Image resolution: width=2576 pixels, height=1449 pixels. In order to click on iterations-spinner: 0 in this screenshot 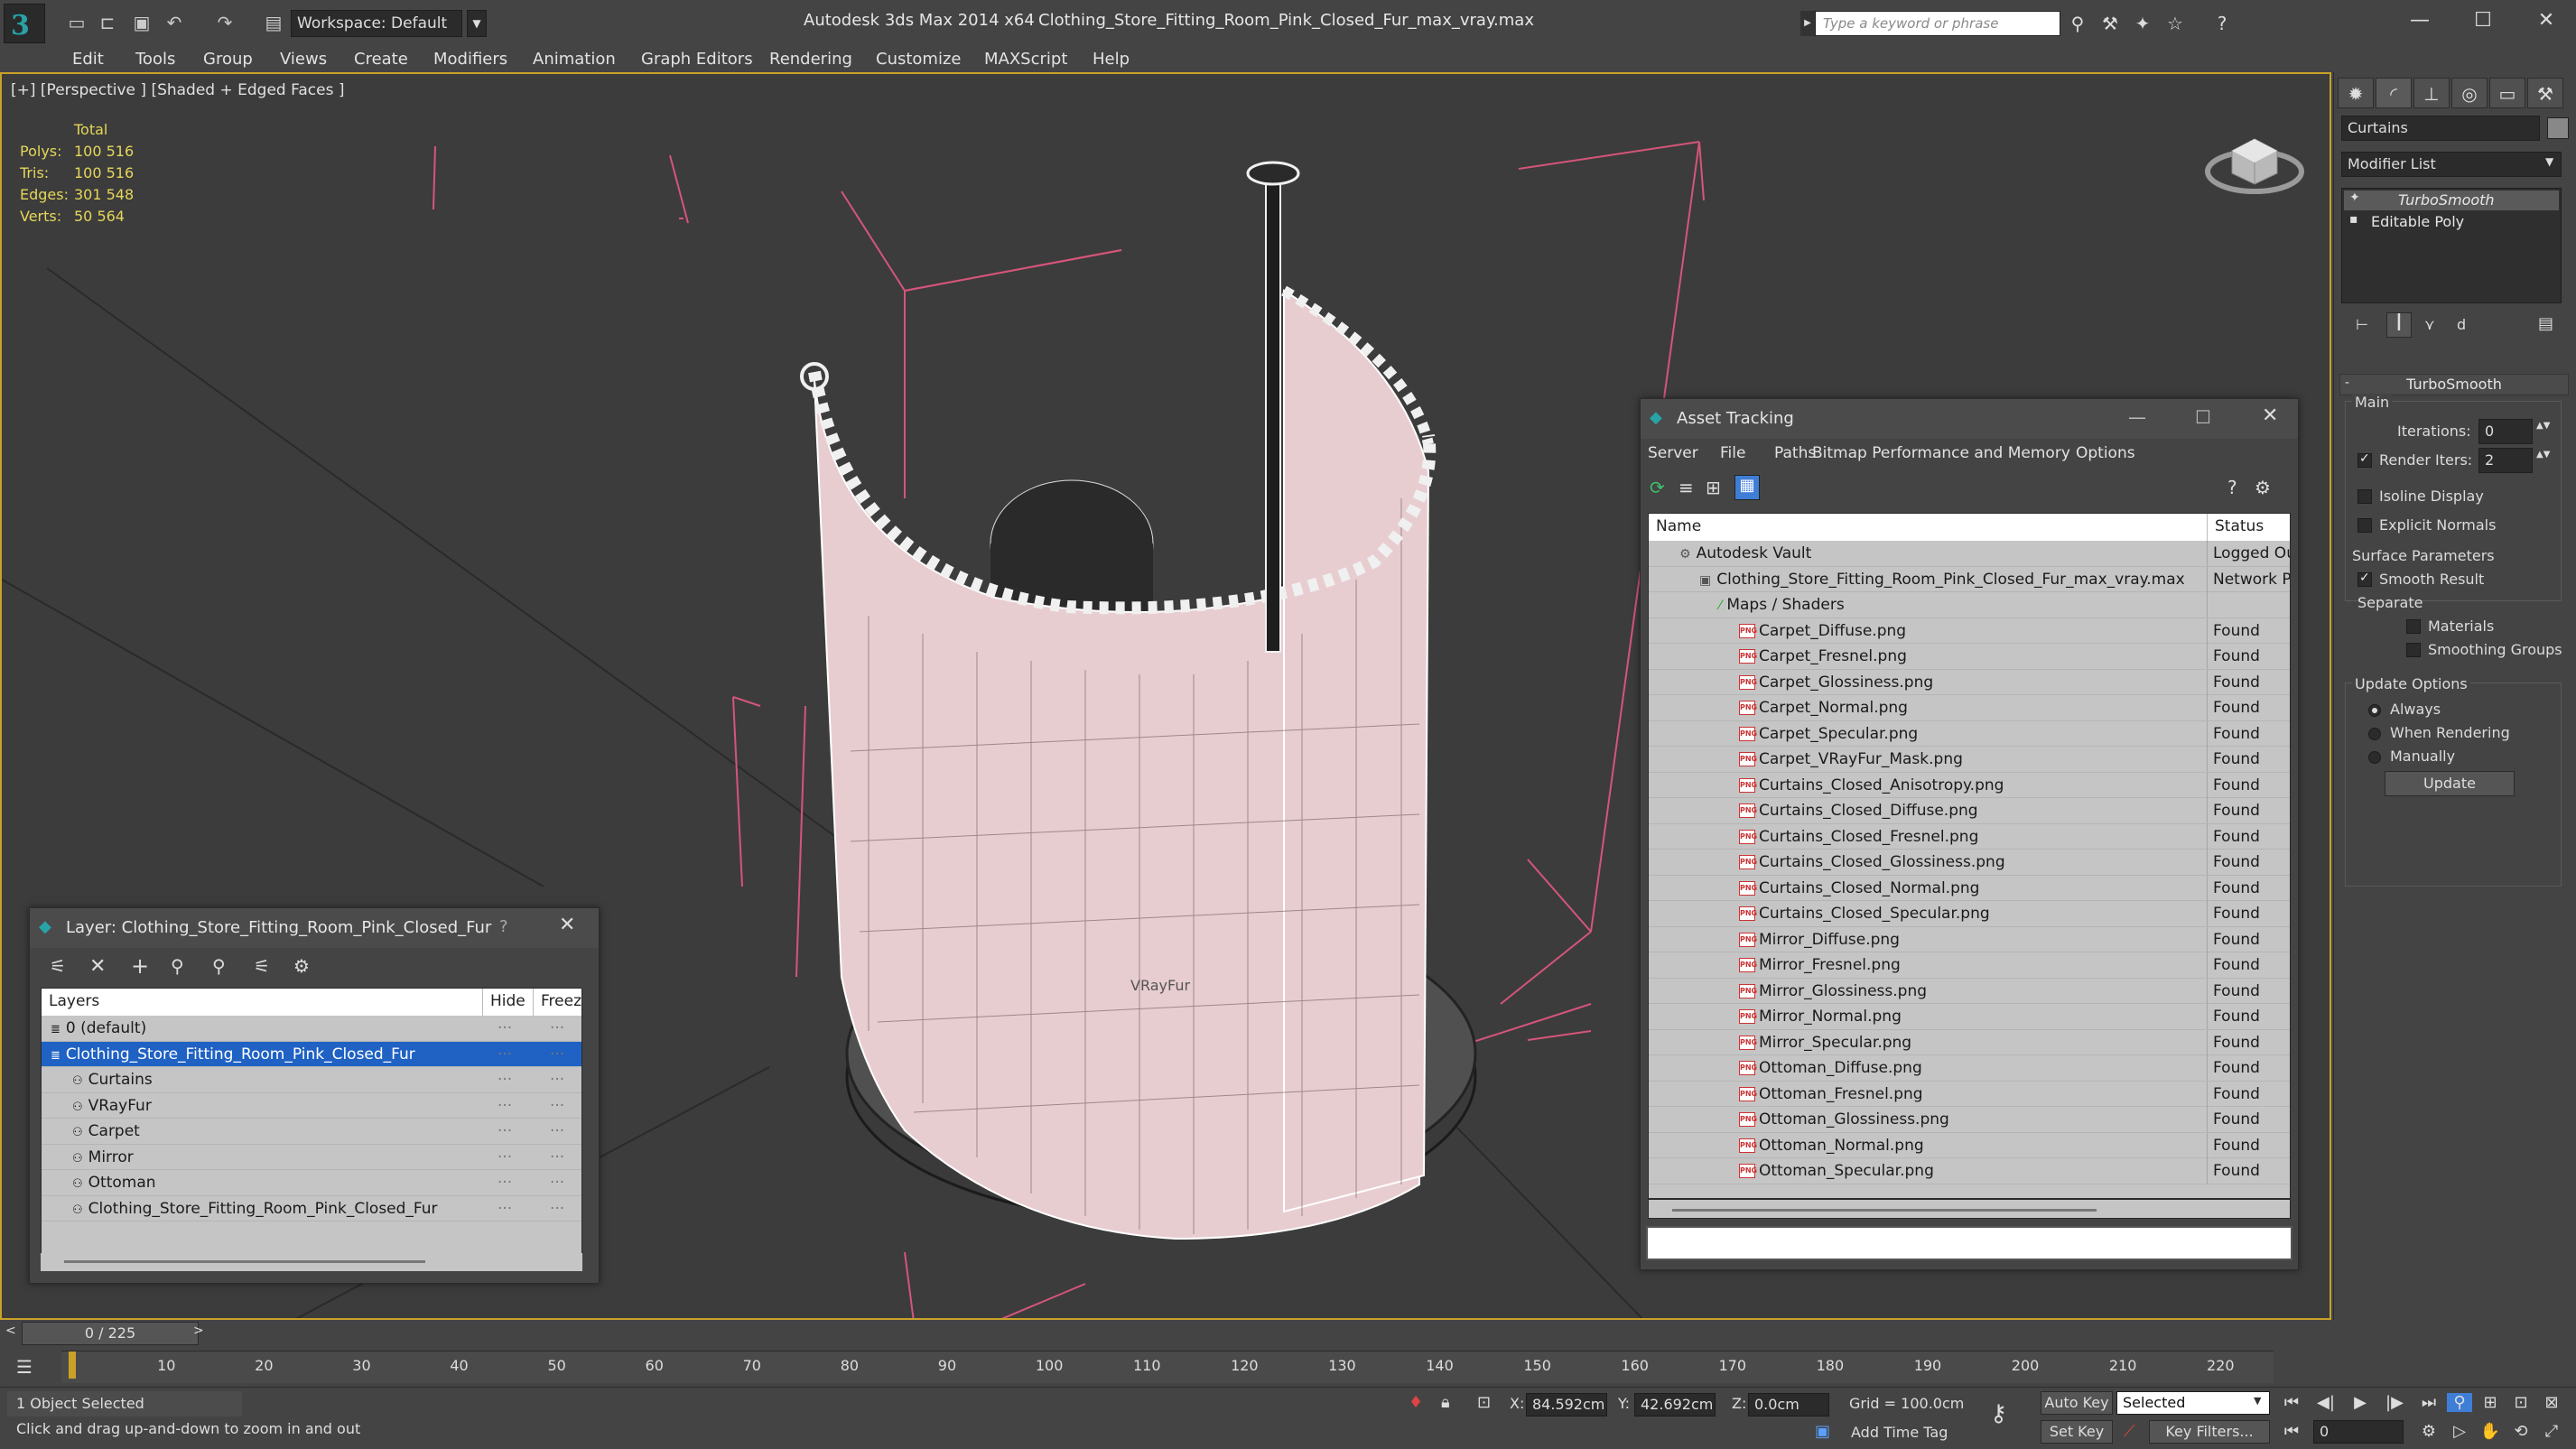, I will do `click(2505, 431)`.